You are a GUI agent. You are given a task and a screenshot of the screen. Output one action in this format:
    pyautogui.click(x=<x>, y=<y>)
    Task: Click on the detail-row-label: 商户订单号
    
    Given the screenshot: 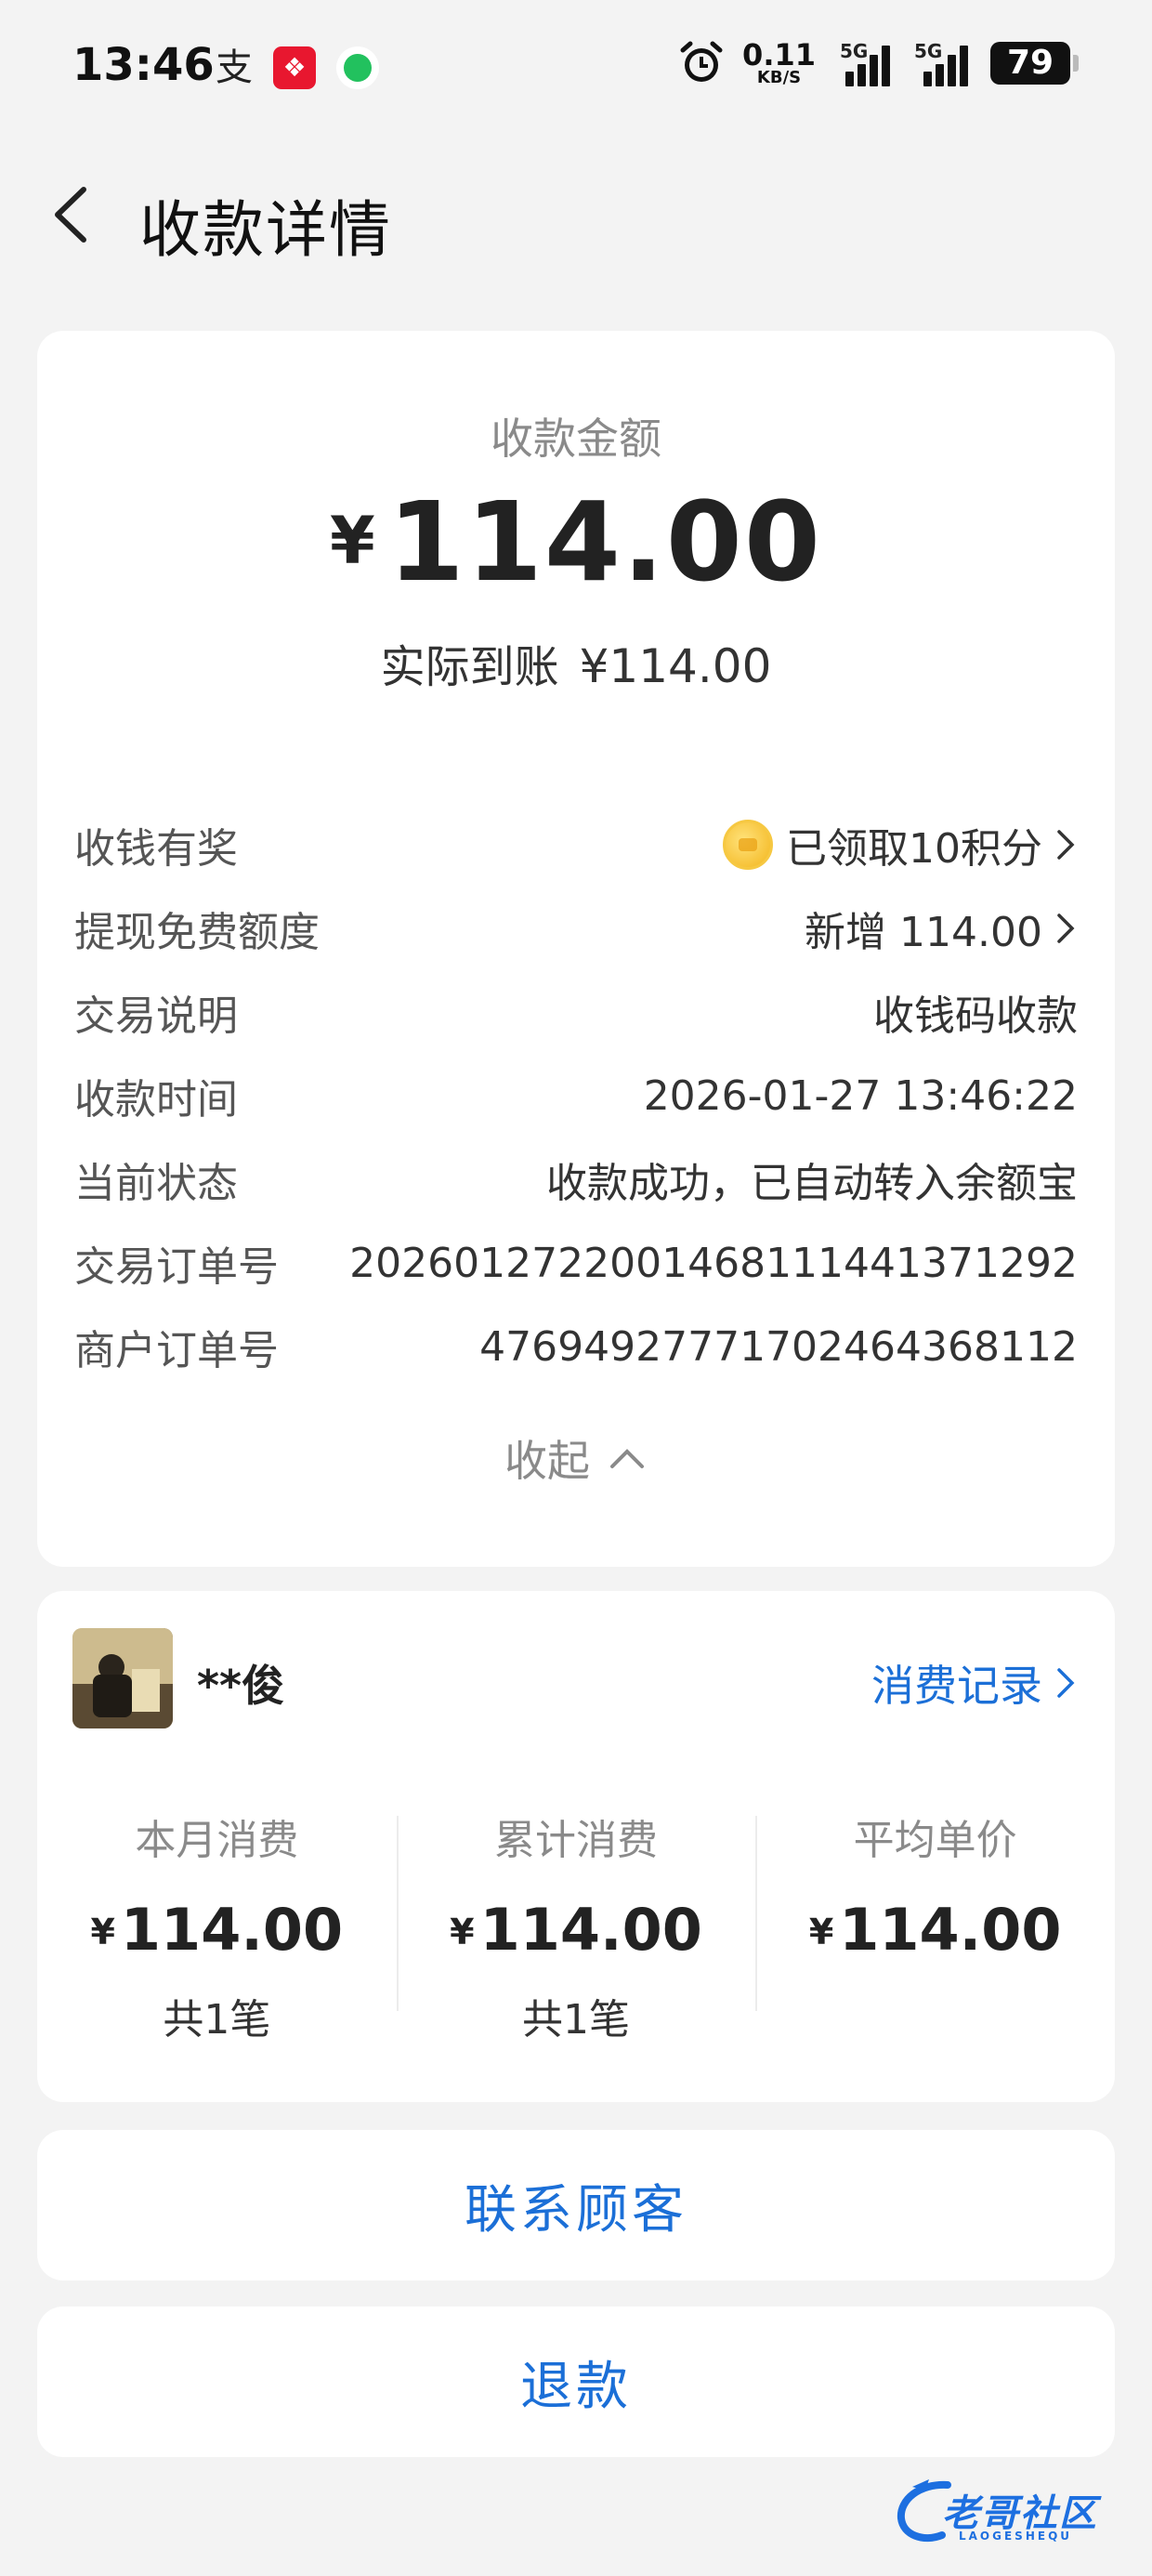 What is the action you would take?
    pyautogui.click(x=176, y=1350)
    